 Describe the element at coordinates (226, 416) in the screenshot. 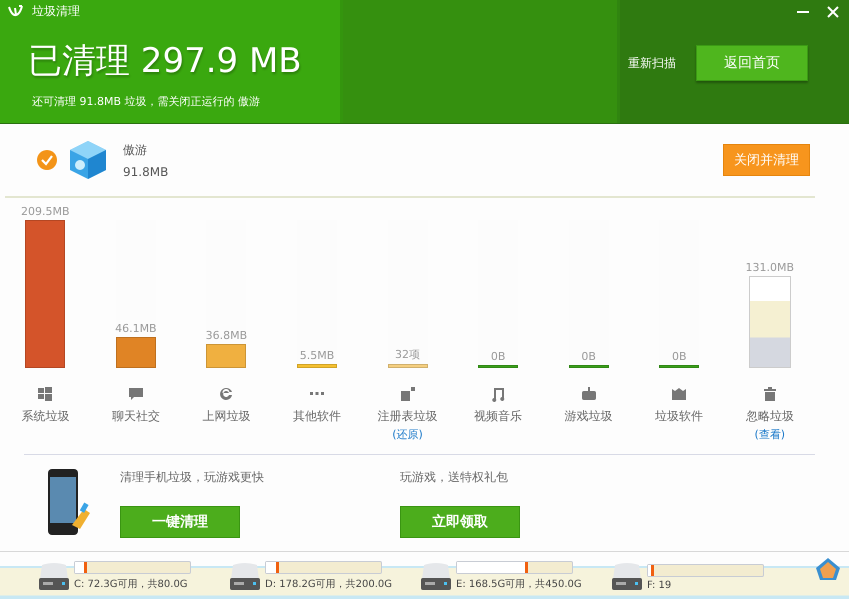

I see `category-label: 上网垃圾` at that location.